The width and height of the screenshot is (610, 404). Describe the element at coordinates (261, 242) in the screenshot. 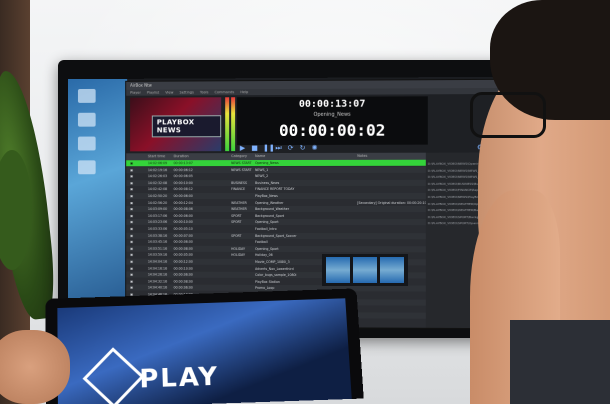

I see `row-name: Football` at that location.